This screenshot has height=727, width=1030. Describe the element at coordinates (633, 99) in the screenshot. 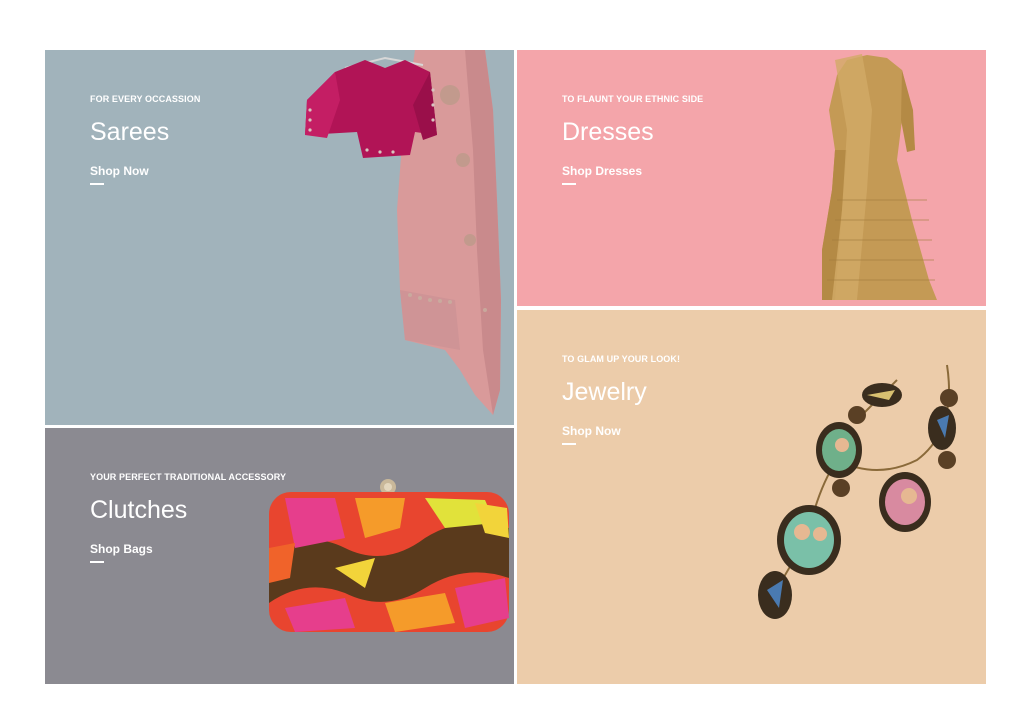

I see `dresses-eyebrow: TO FLAUNT YOUR ETHNIC SIDE` at that location.